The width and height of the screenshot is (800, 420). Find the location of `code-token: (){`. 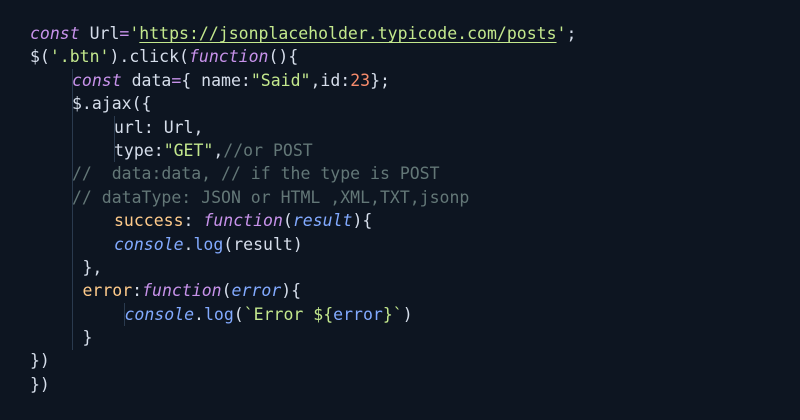

code-token: (){ is located at coordinates (283, 57).